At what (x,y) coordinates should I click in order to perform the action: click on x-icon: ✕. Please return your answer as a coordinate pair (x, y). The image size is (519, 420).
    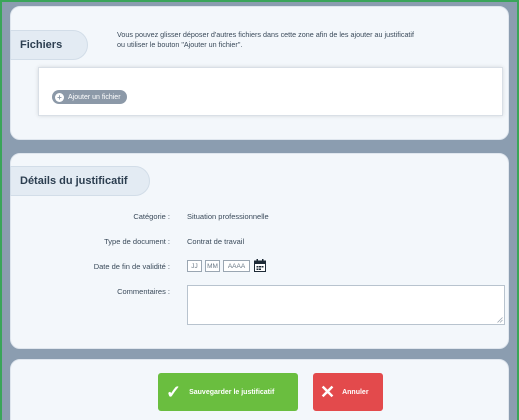
    Looking at the image, I should click on (328, 392).